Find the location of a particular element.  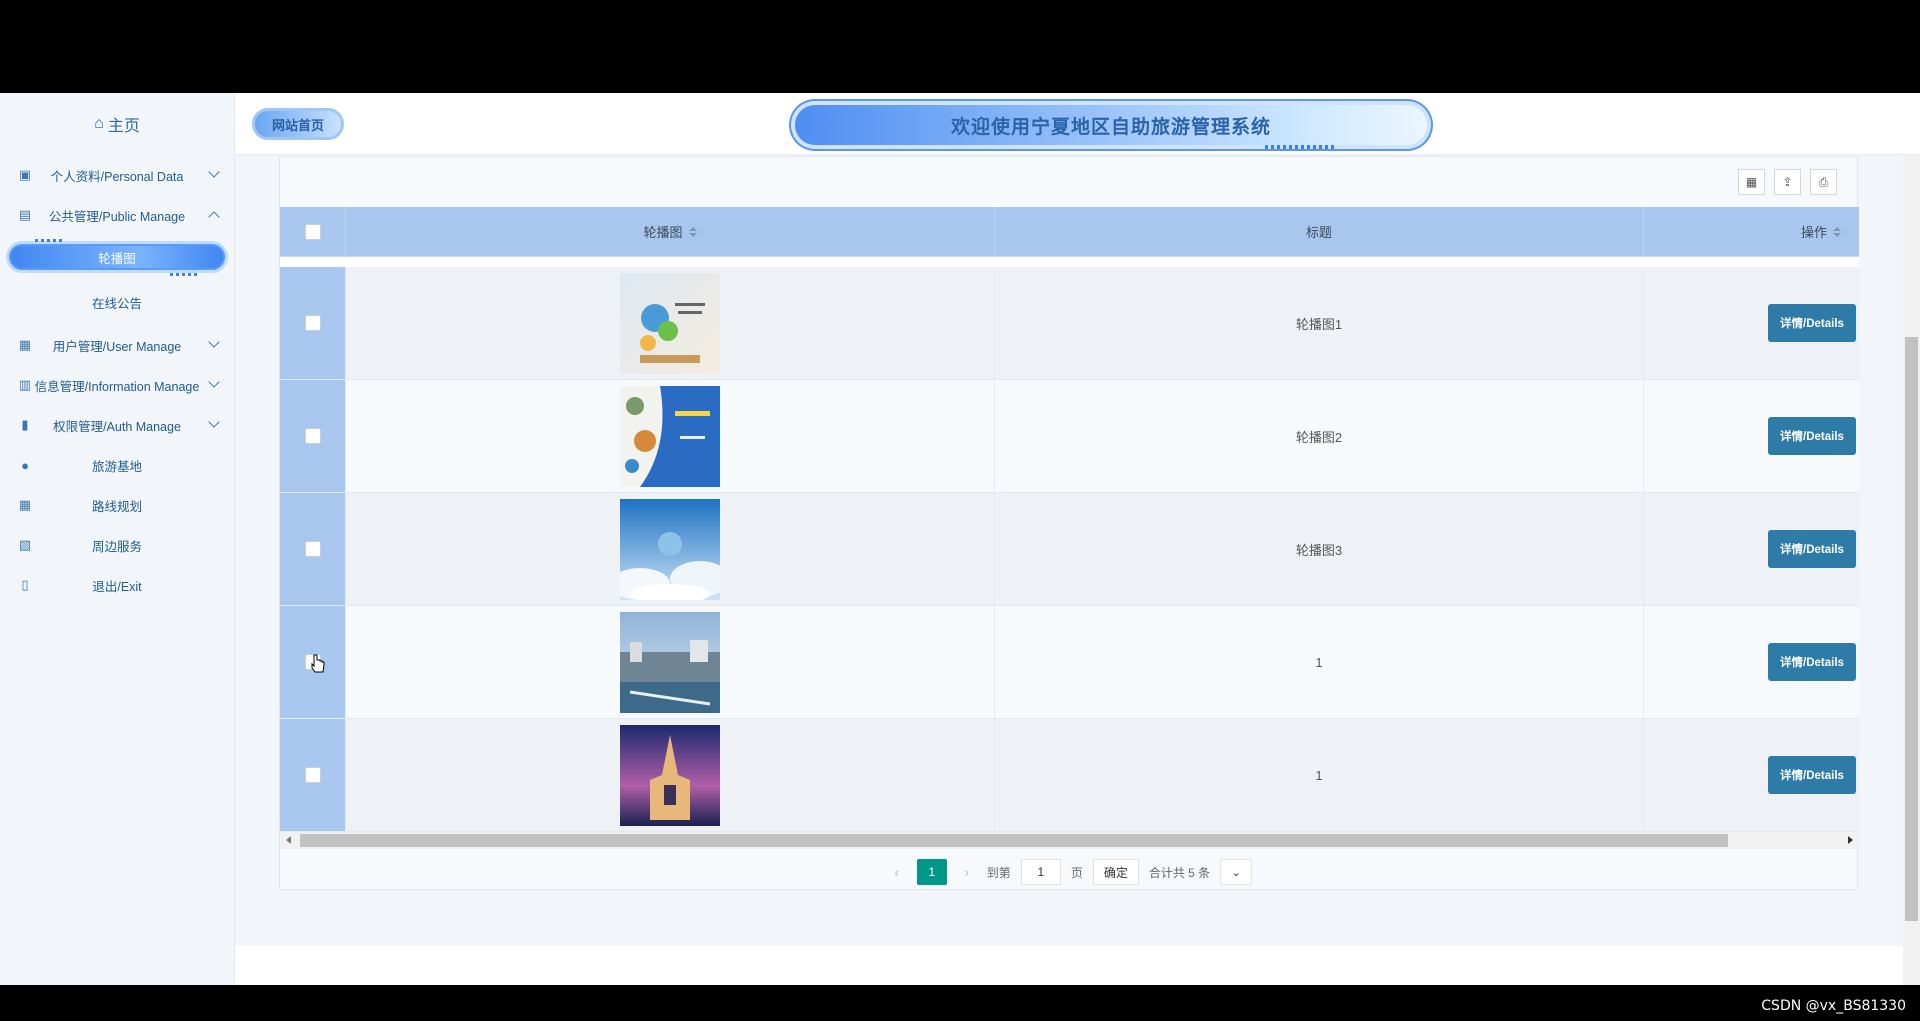

table-row: 轮播图1 详情/Details is located at coordinates (1069, 323).